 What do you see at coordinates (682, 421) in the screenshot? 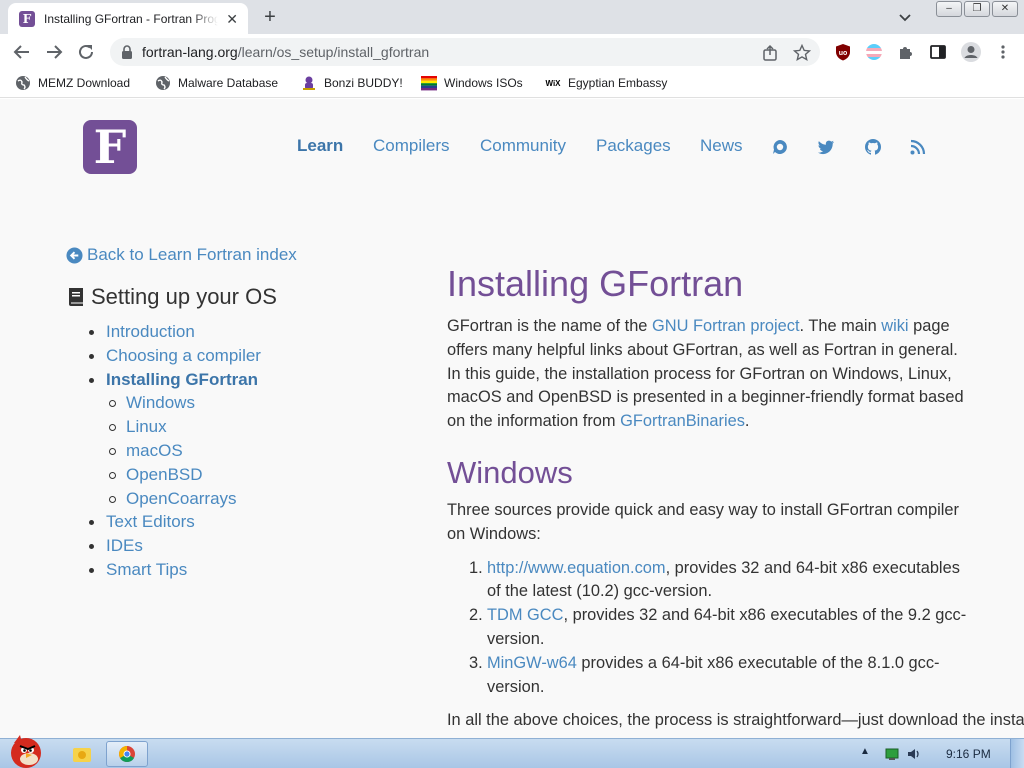
I see `gfortran-binaries-link: GFortranBinaries` at bounding box center [682, 421].